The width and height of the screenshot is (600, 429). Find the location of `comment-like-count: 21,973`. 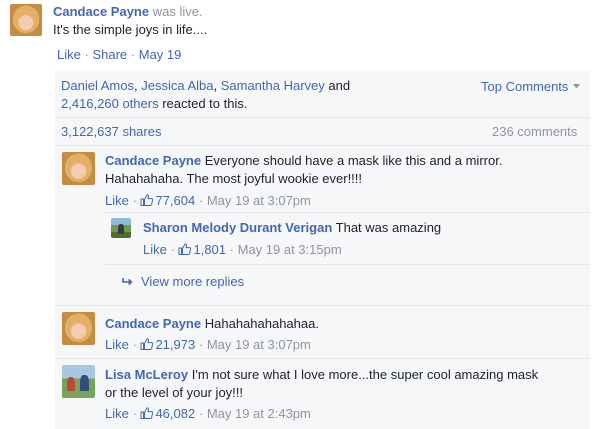

comment-like-count: 21,973 is located at coordinates (167, 344).